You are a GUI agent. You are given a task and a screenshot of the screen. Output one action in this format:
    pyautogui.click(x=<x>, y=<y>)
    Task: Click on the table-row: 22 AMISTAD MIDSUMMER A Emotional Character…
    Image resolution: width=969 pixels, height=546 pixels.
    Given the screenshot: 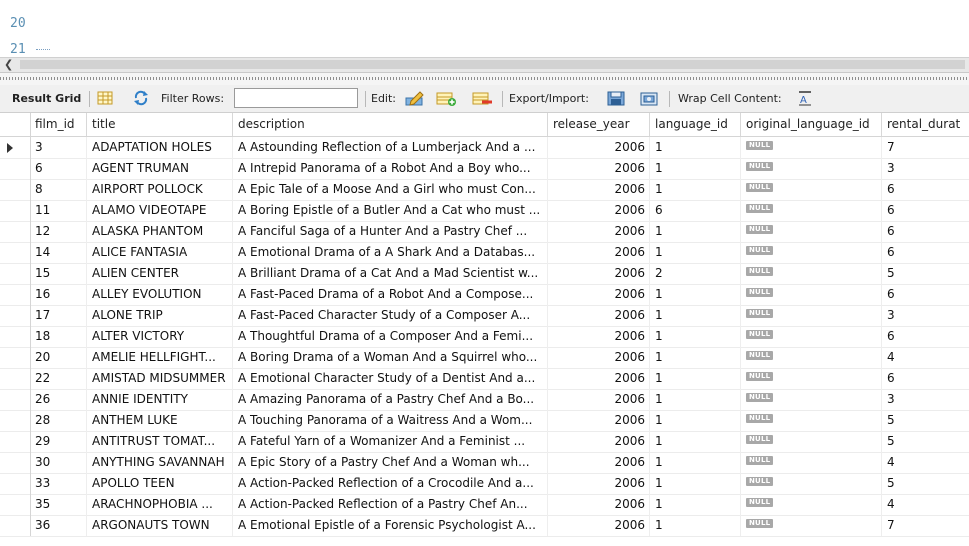 What is the action you would take?
    pyautogui.click(x=484, y=379)
    